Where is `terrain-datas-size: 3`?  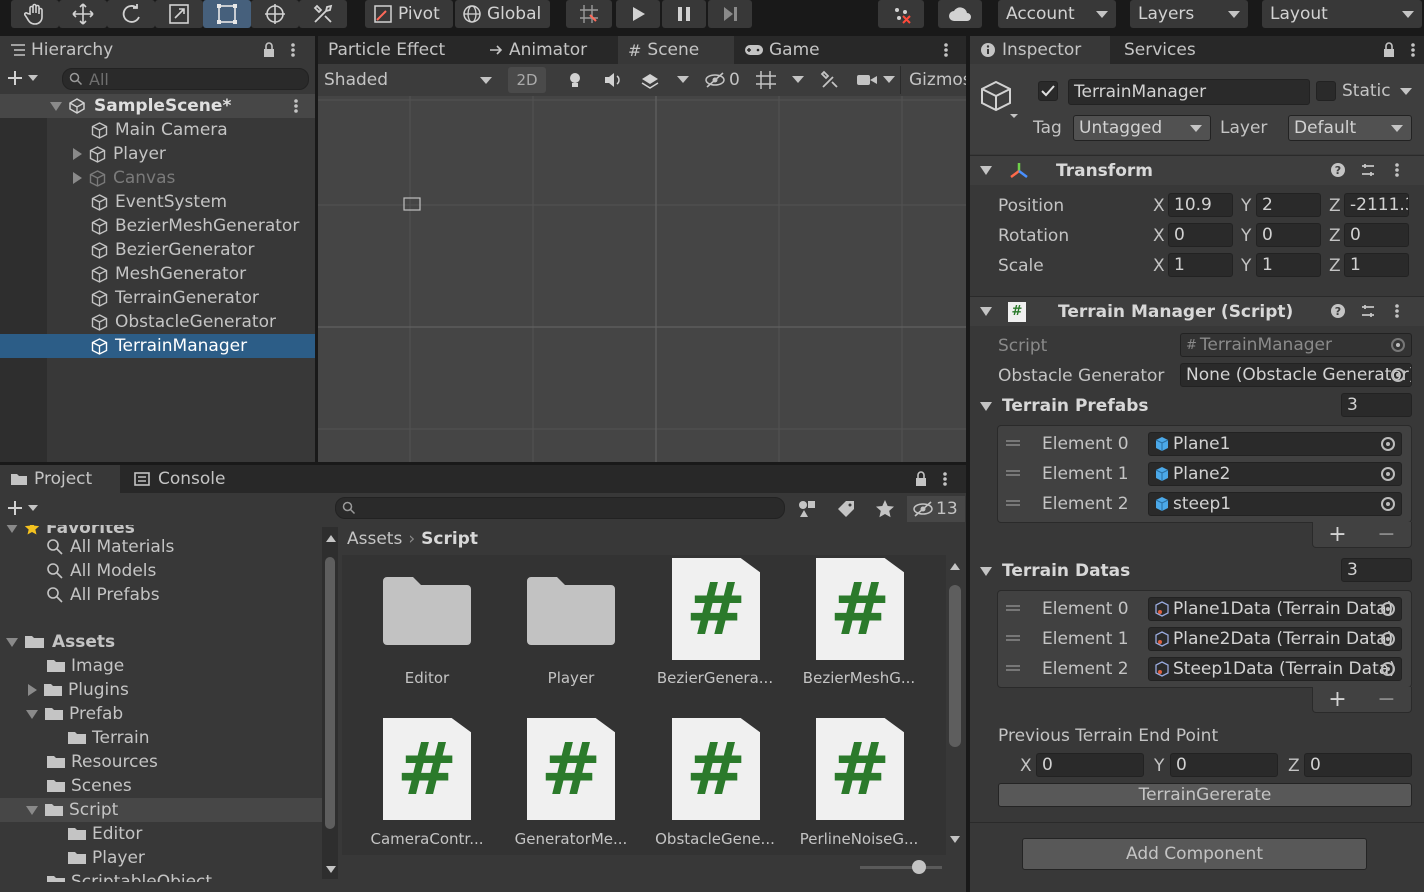 terrain-datas-size: 3 is located at coordinates (1376, 570).